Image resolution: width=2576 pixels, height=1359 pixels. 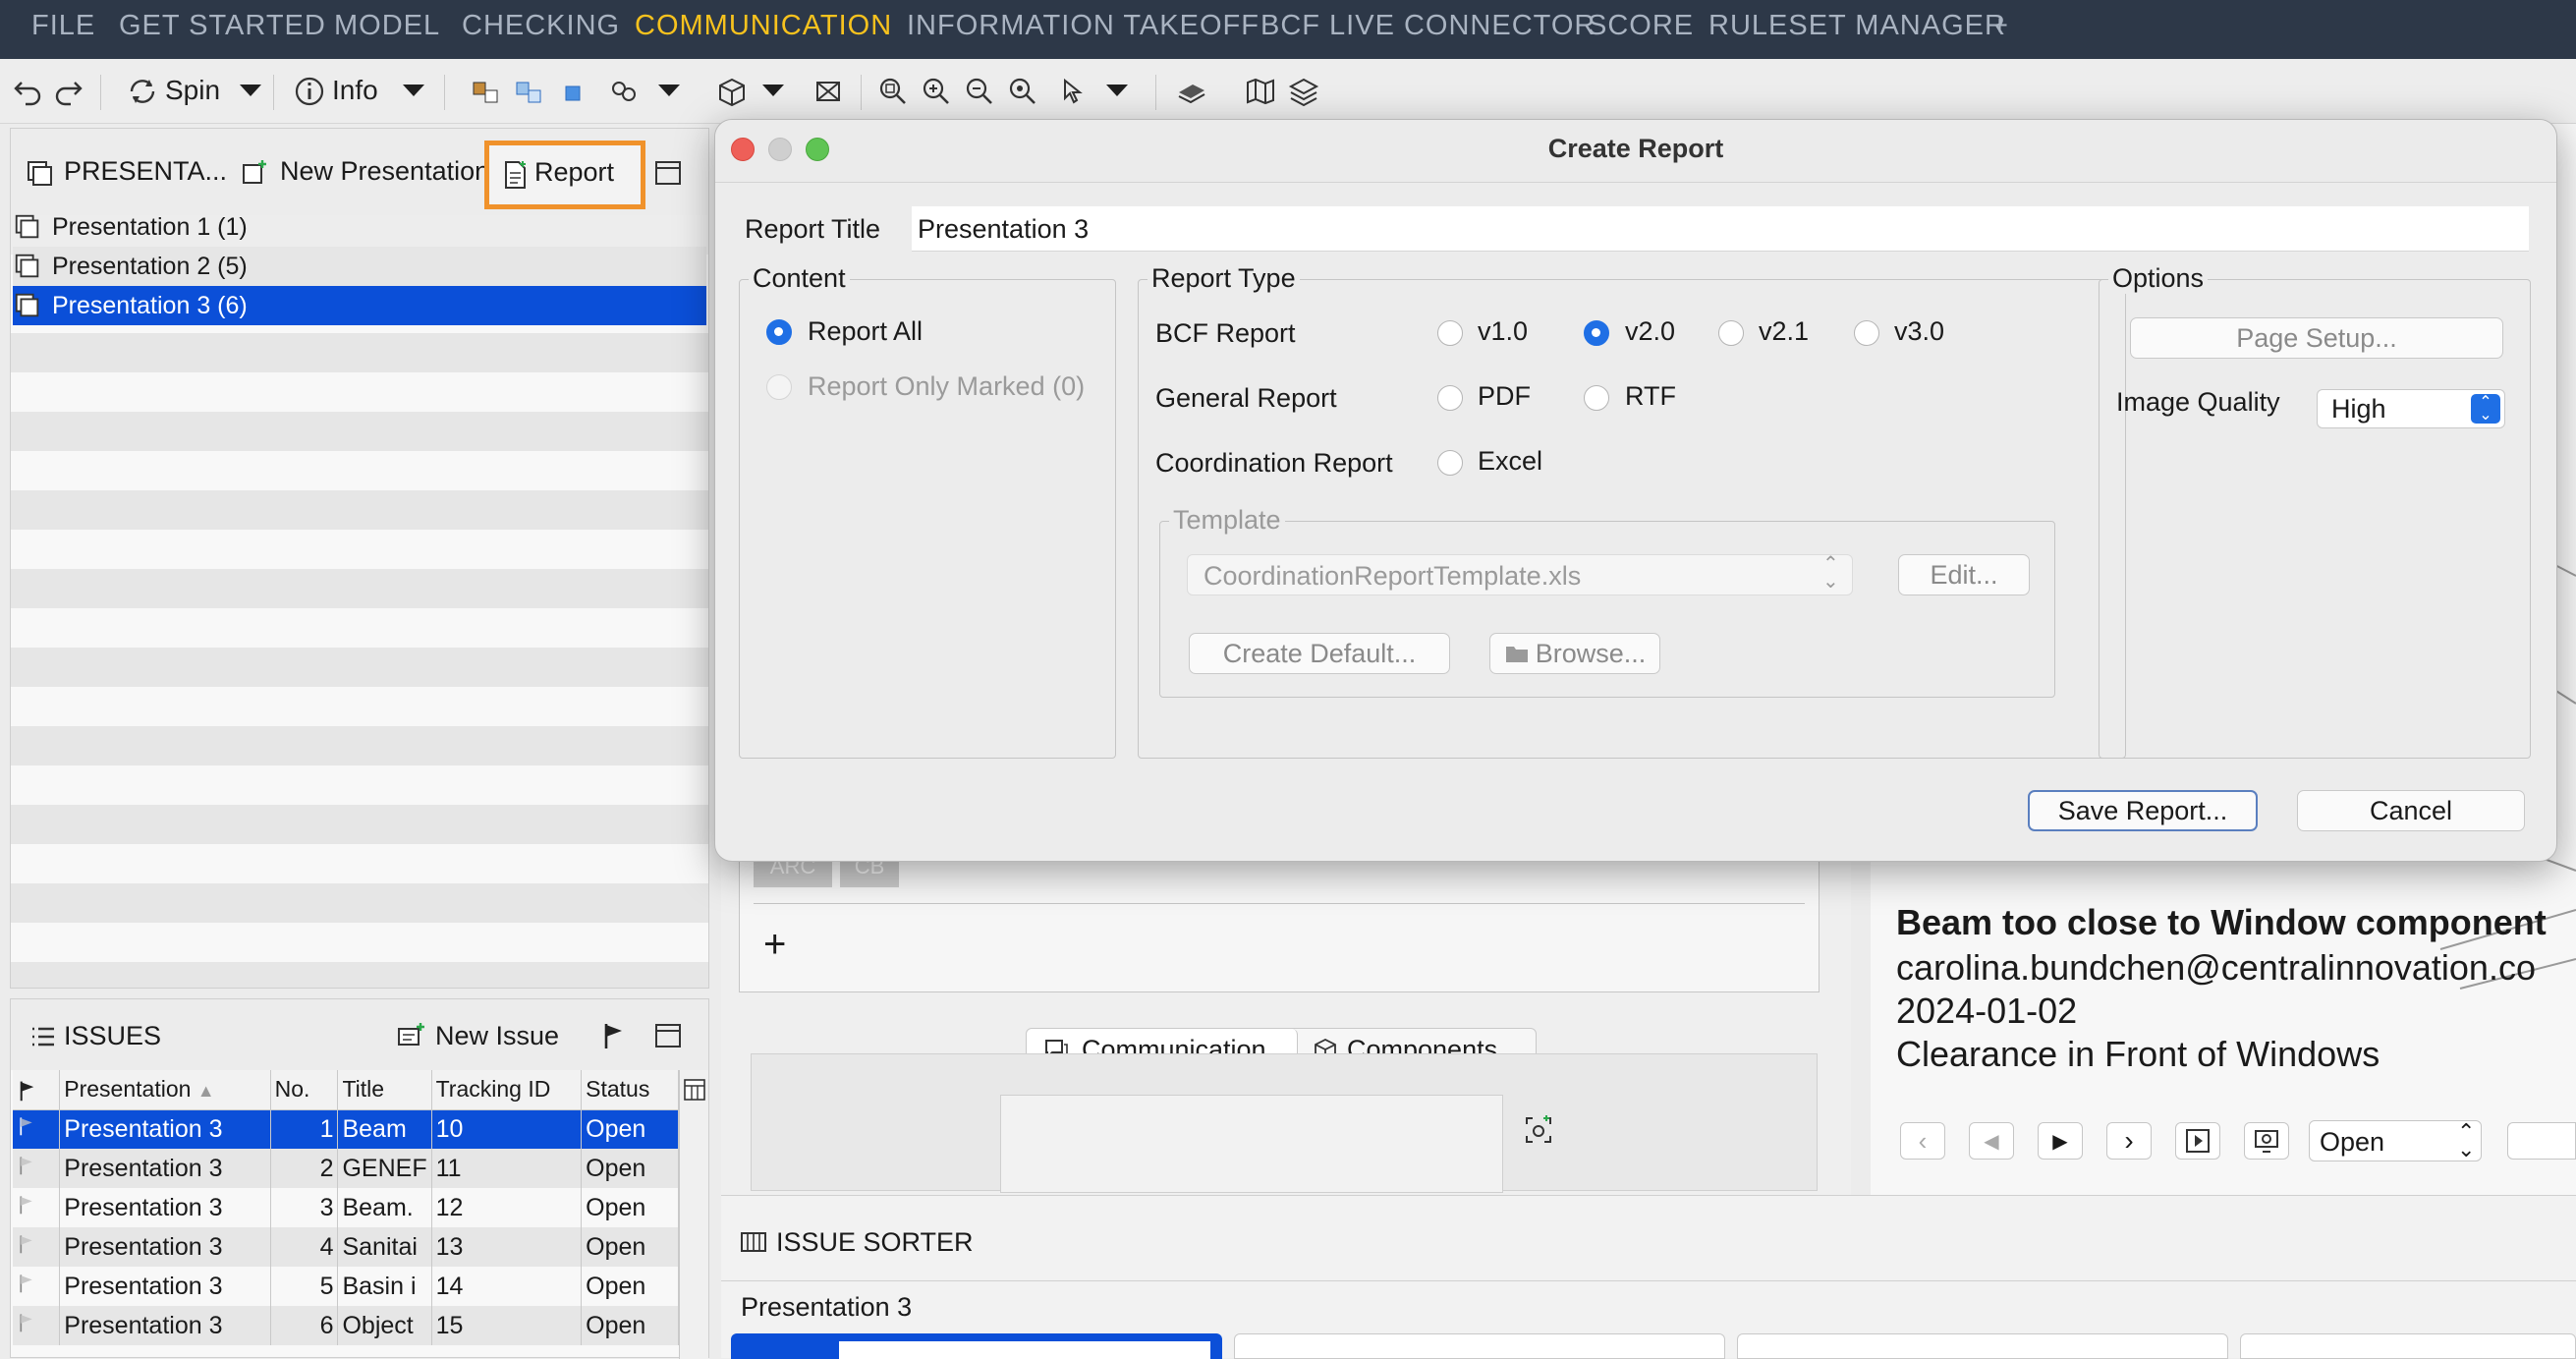 I want to click on column-header-status: Status, so click(x=630, y=1090).